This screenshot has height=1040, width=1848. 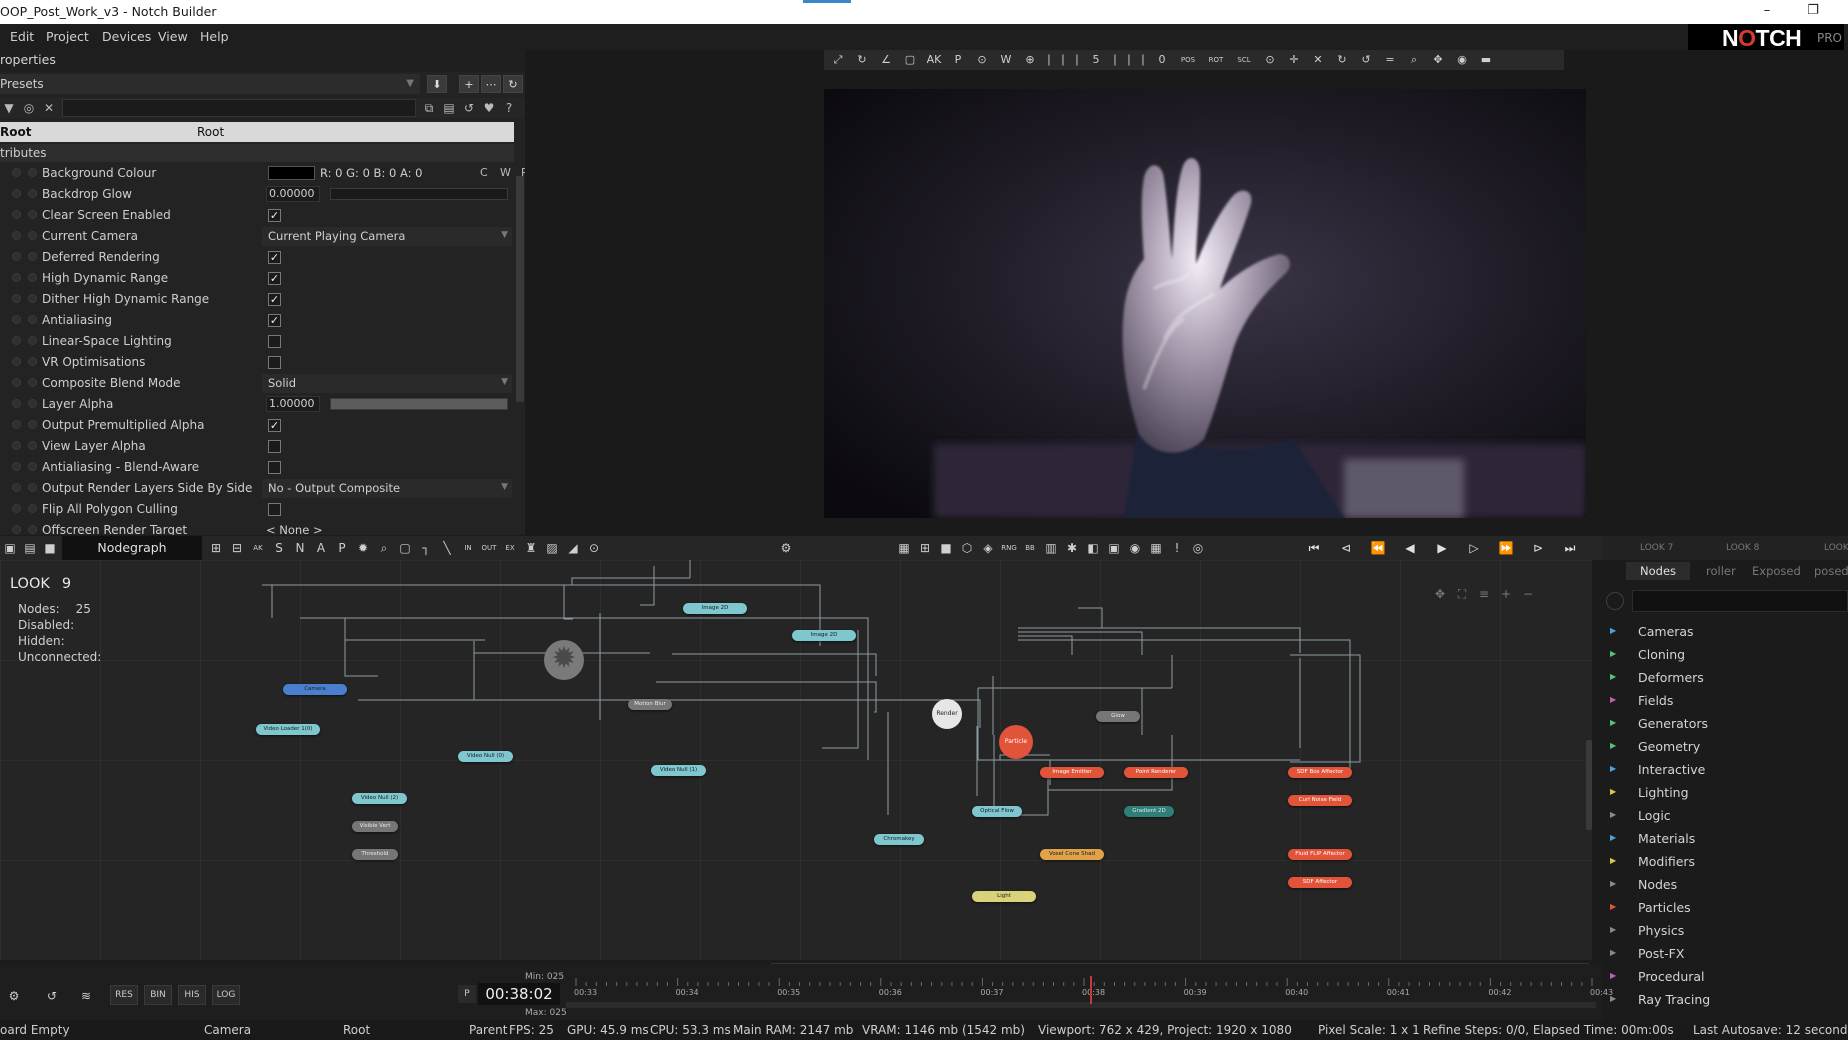 What do you see at coordinates (1093, 548) in the screenshot?
I see `render-tool-icon: ◧` at bounding box center [1093, 548].